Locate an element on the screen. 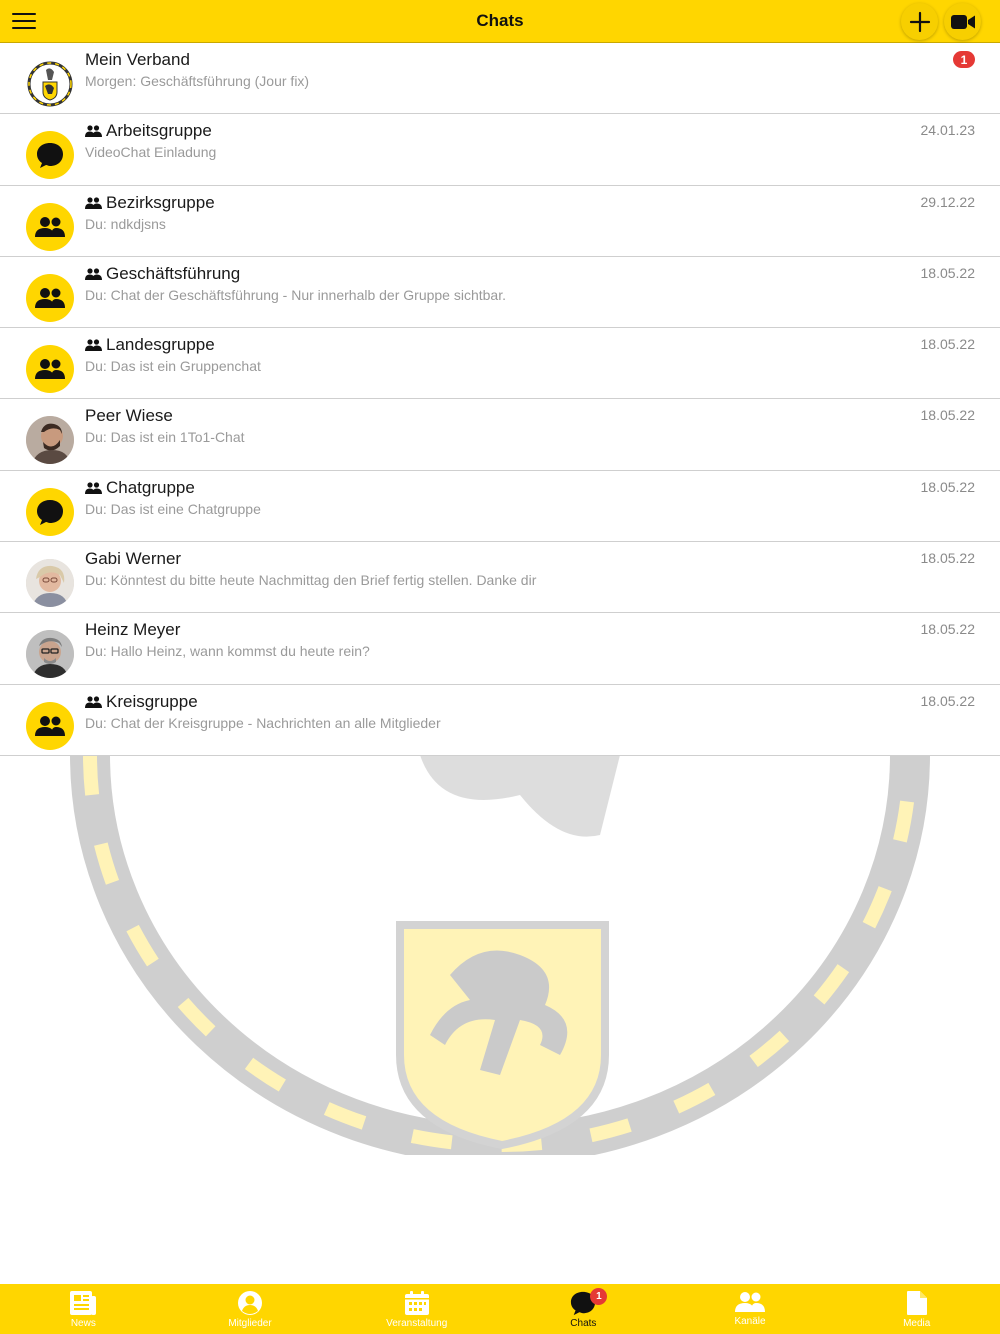 The image size is (1000, 1334). chat-name: Arbeitsgruppe is located at coordinates (148, 131).